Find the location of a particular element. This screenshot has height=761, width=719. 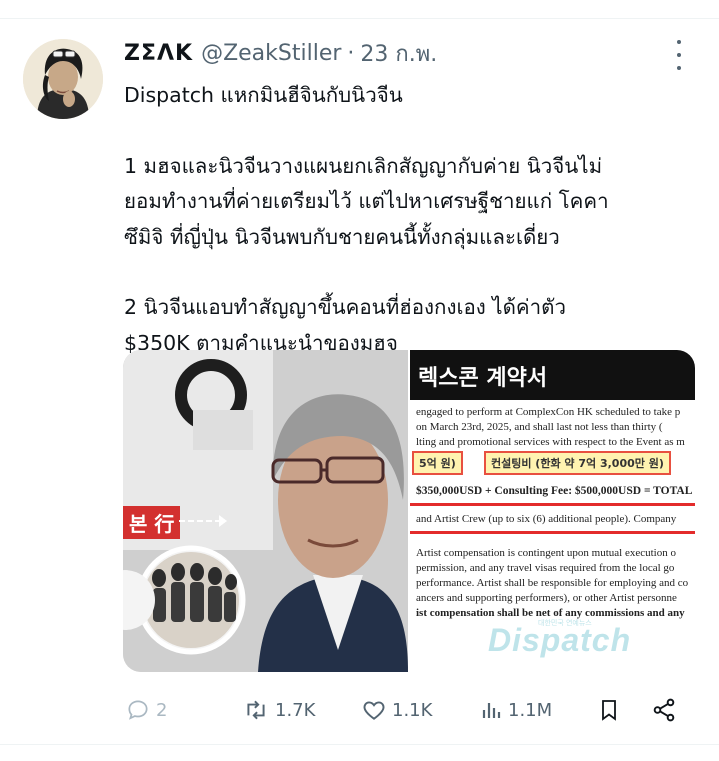

share-icon is located at coordinates (664, 710).